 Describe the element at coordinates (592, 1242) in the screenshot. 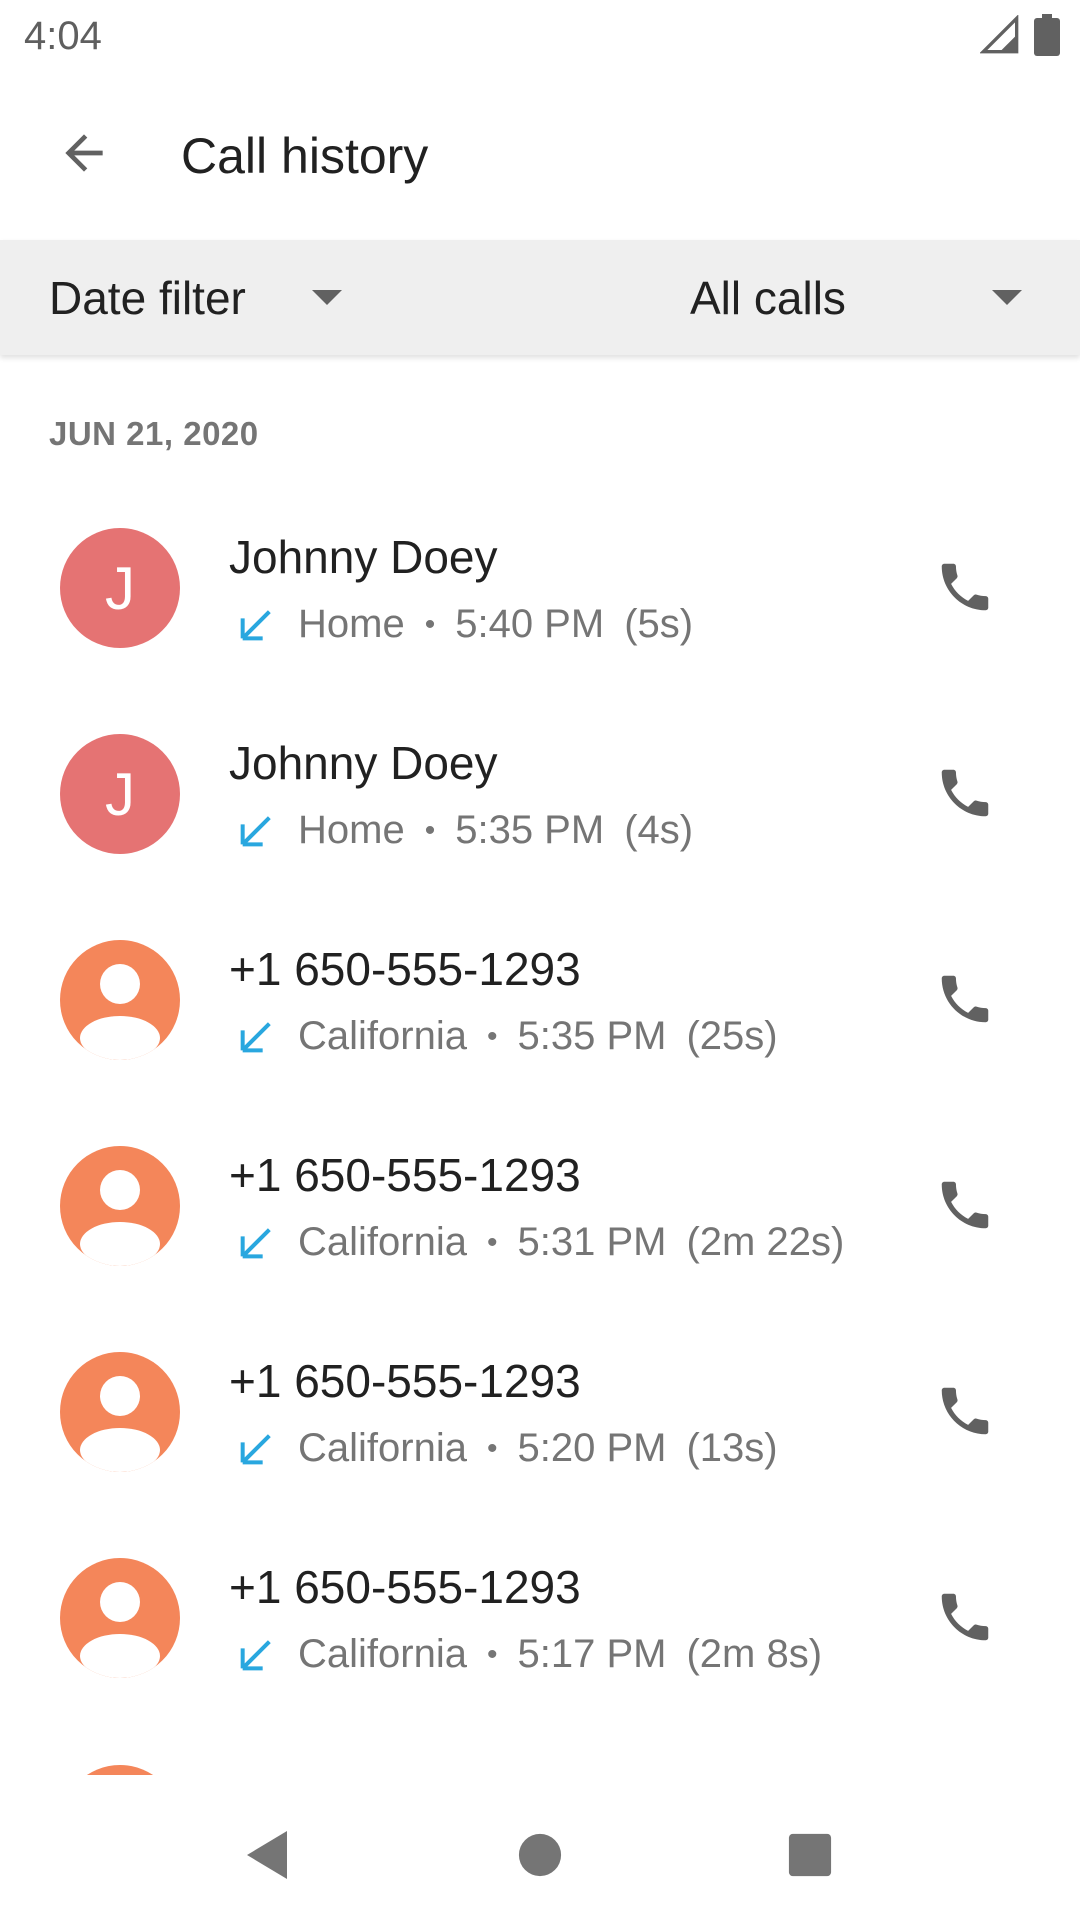

I see `call-time: 5:31 PM` at that location.